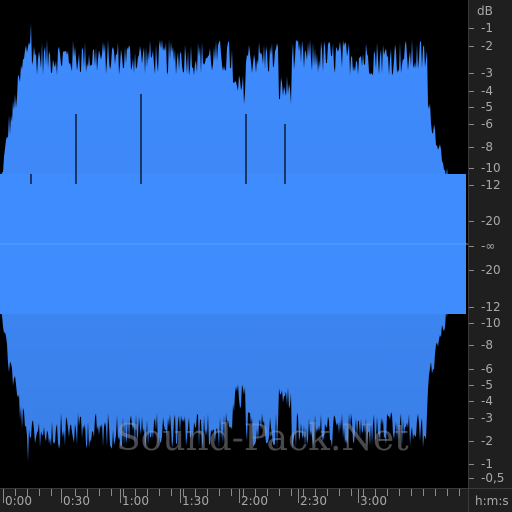  I want to click on time-ruler: 0:00 0:30 1:00 1:30 2:00 2:30 3:00, so click(234, 500).